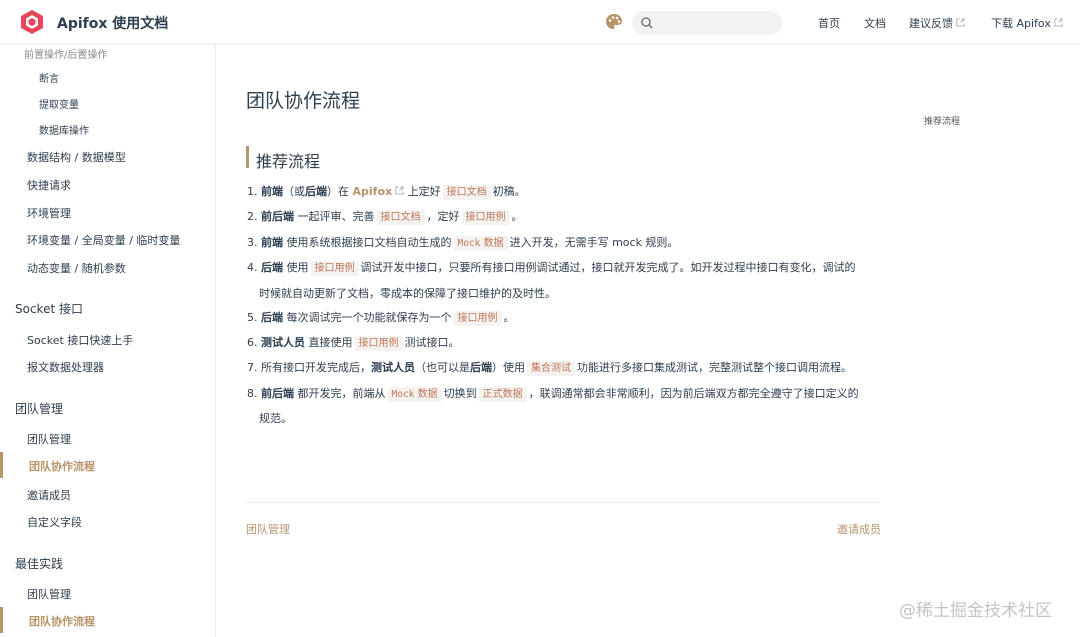  Describe the element at coordinates (49, 308) in the screenshot. I see `sidebar-group-socket: Socket 接口` at that location.